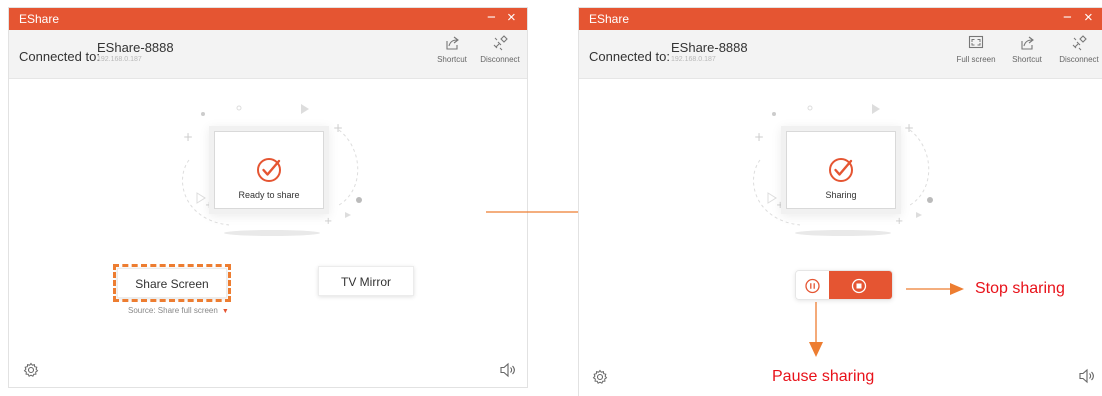 The image size is (1102, 396). What do you see at coordinates (823, 376) in the screenshot?
I see `pause-sharing-annotation: Pause sharing` at bounding box center [823, 376].